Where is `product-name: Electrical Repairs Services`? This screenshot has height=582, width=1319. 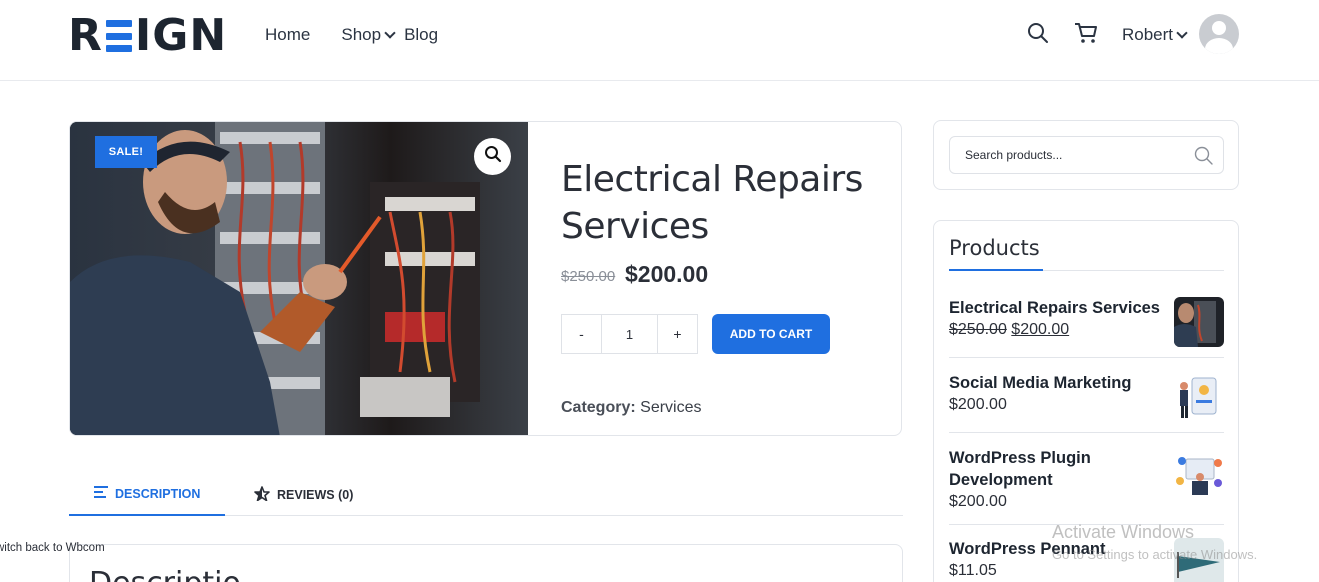
product-name: Electrical Repairs Services is located at coordinates (1060, 308).